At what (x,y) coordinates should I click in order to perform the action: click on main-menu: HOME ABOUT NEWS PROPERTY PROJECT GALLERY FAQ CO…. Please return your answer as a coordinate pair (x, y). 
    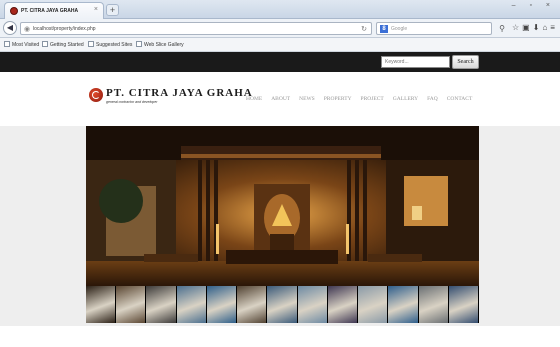
    Looking at the image, I should click on (363, 99).